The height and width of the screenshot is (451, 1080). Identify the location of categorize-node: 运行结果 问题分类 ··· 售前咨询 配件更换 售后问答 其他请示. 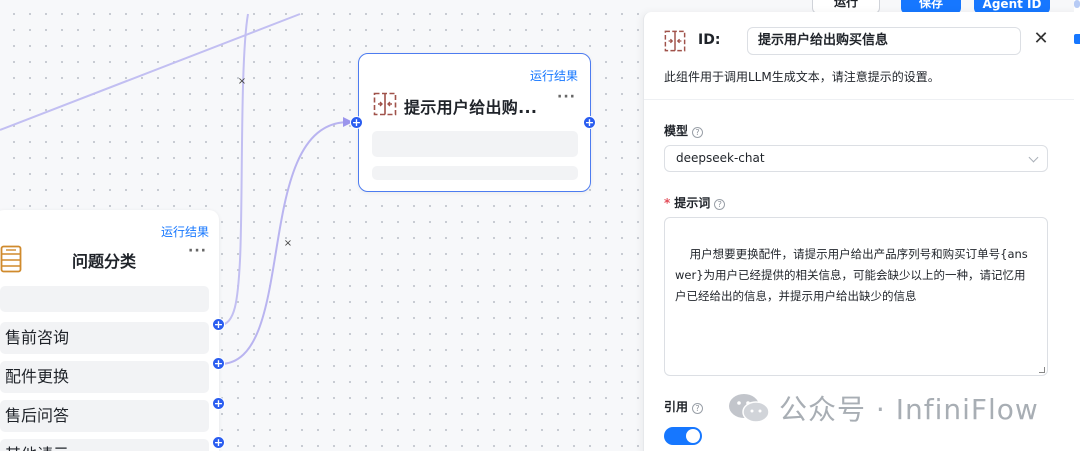
(109, 330).